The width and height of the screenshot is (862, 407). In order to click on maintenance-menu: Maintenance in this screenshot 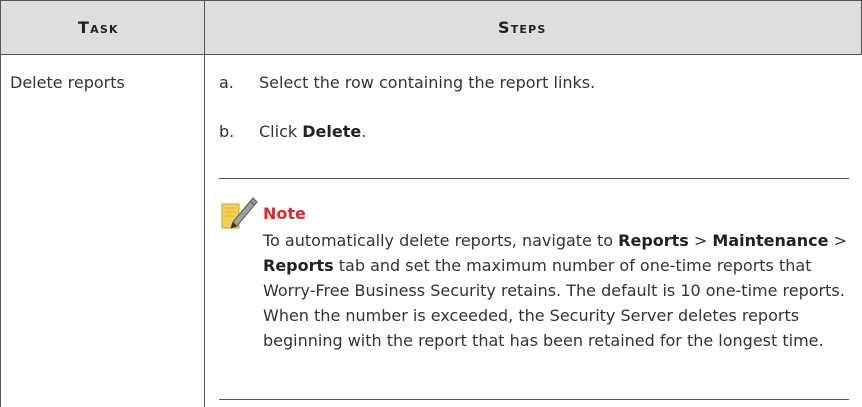, I will do `click(770, 240)`.